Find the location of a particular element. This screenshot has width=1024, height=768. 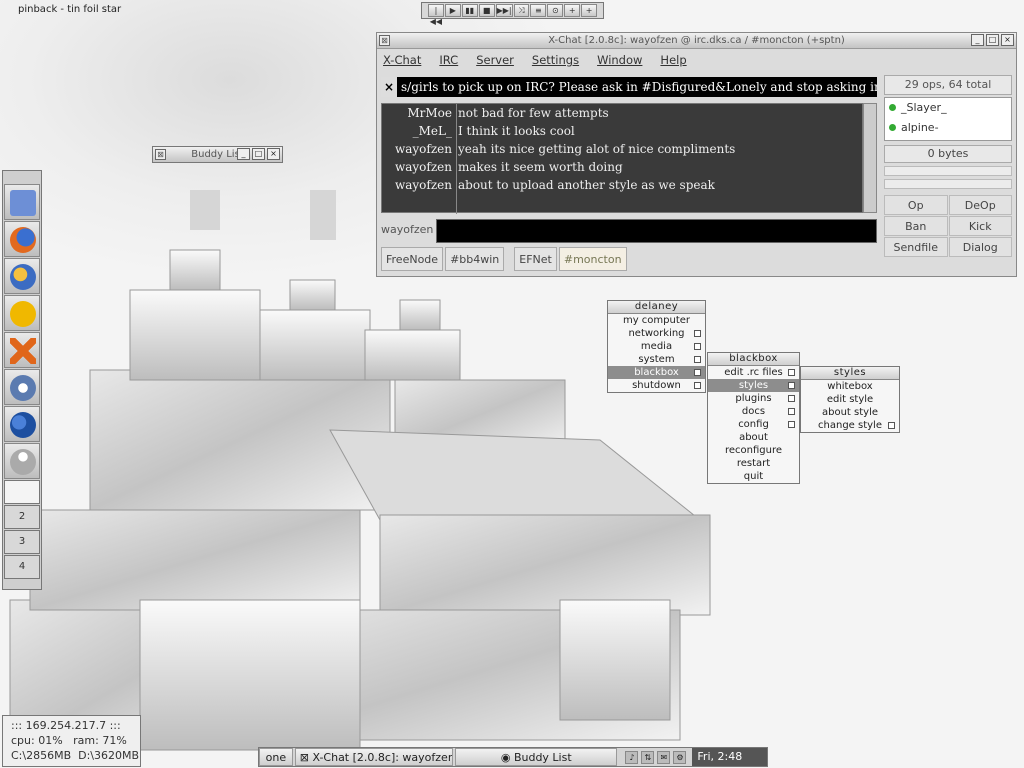

chat-line: wayofzen makes it seem worth doing is located at coordinates (622, 167).